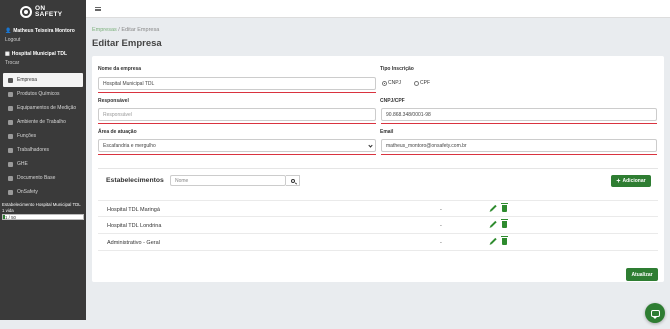  I want to click on chevron-down-icon, so click(370, 145).